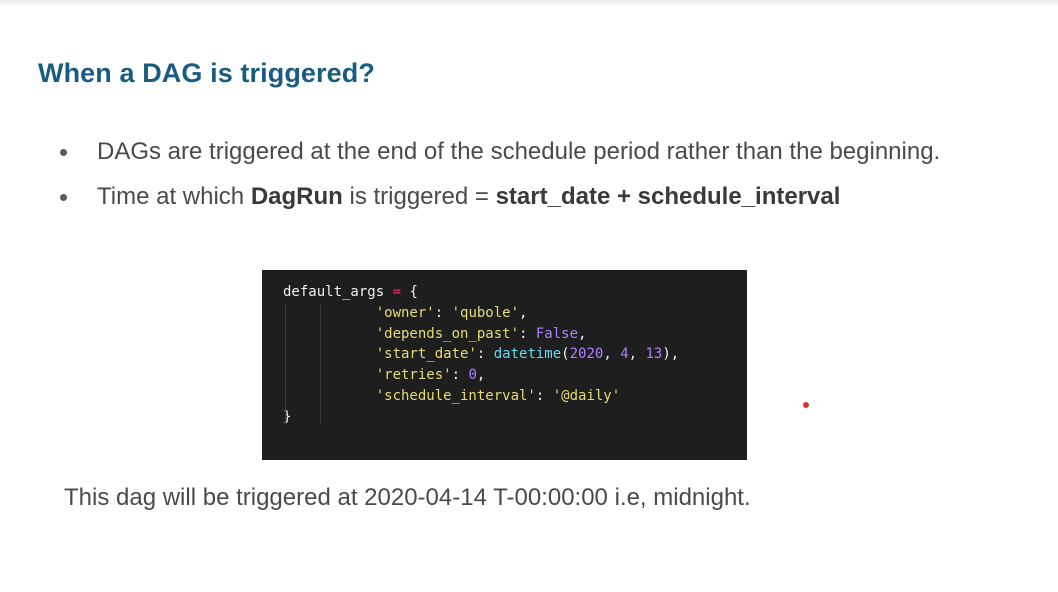 The image size is (1058, 592). I want to click on code-line: 'retries': 0,, so click(515, 375).